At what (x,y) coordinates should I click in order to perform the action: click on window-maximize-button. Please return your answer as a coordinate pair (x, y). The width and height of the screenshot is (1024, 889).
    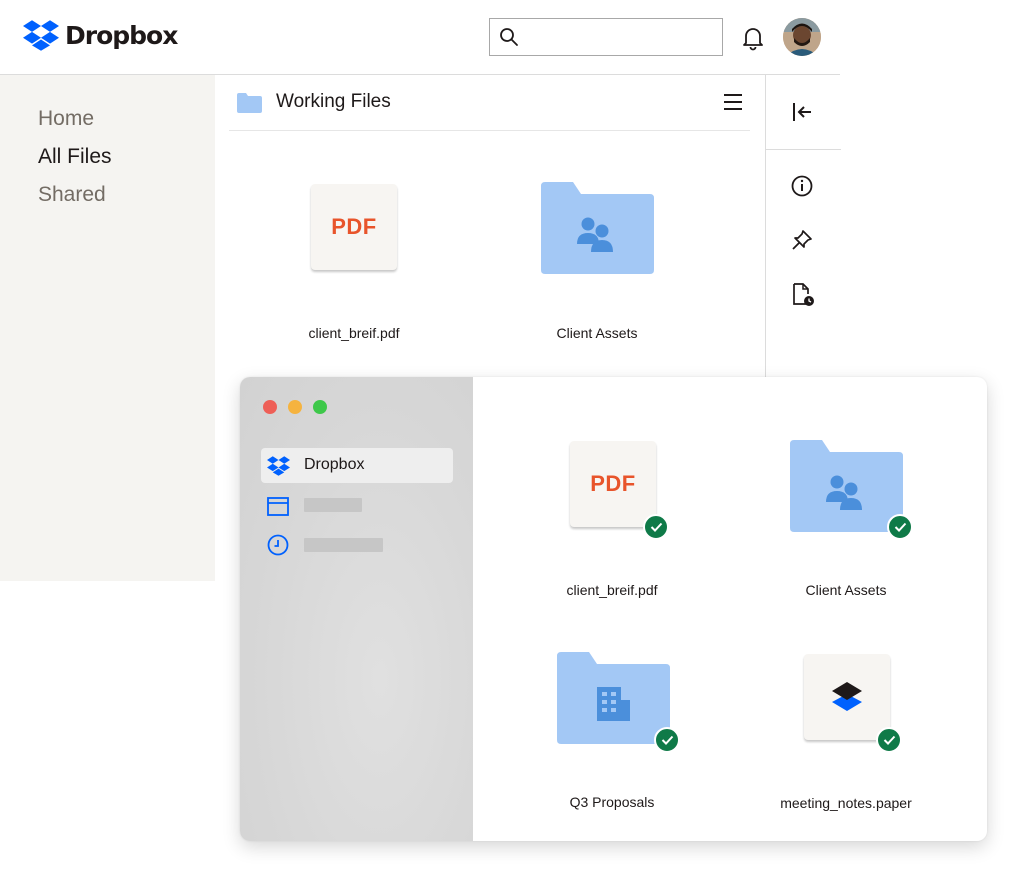
    Looking at the image, I should click on (320, 407).